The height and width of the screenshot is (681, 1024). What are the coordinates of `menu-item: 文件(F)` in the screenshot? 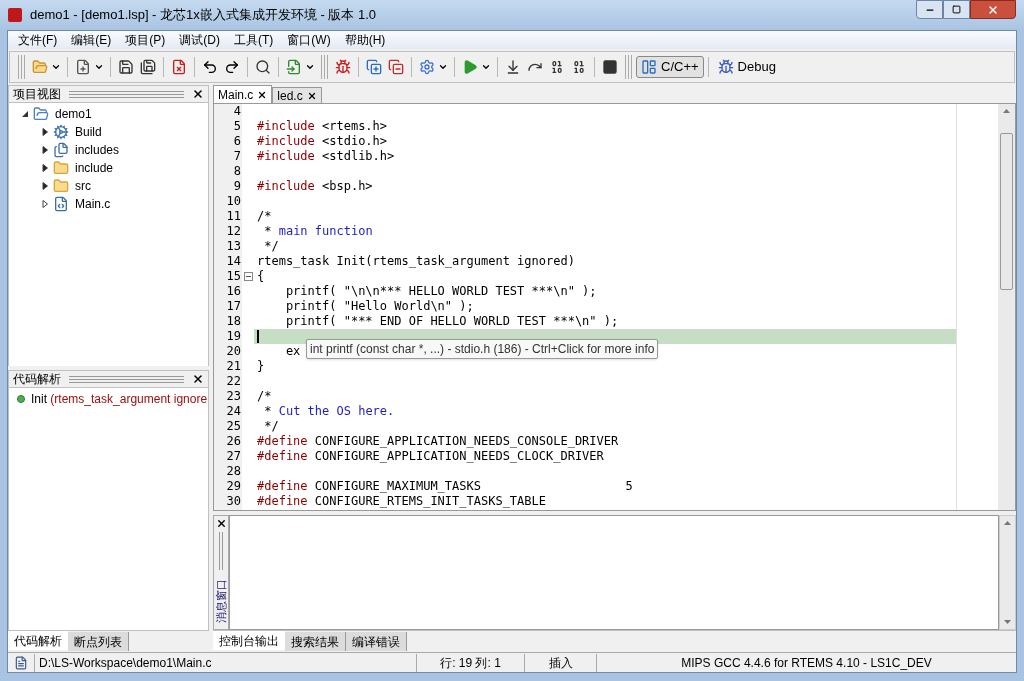 It's located at (38, 40).